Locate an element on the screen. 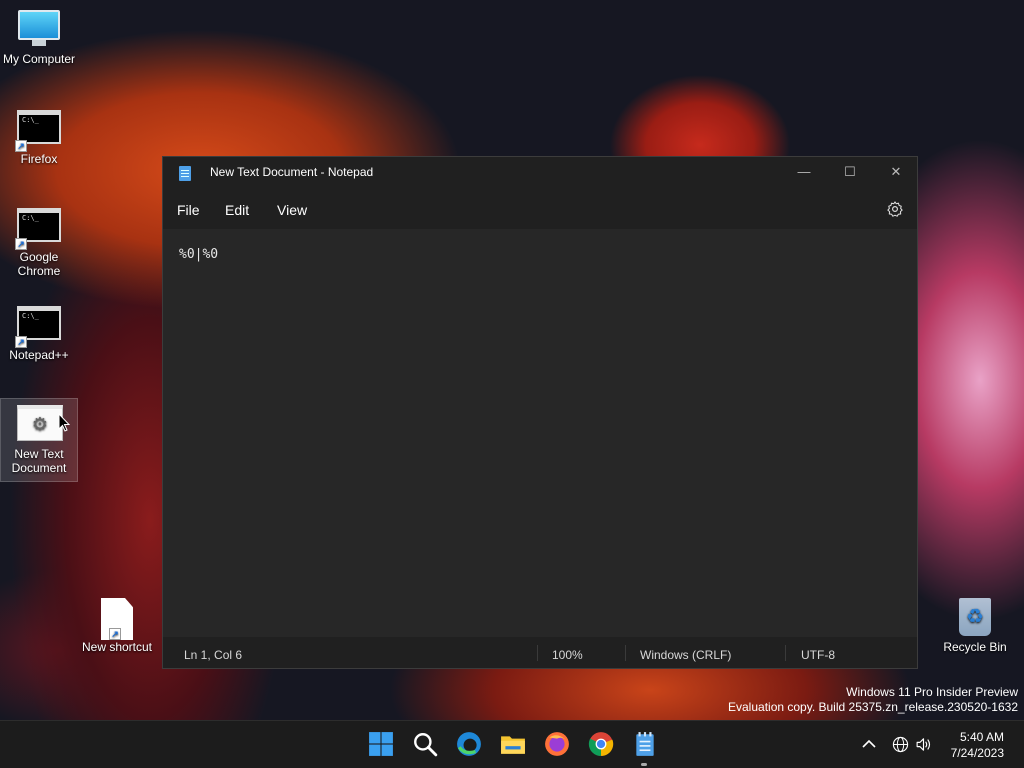  watermark-line-1: Windows 11 Pro Insider Preview is located at coordinates (932, 692).